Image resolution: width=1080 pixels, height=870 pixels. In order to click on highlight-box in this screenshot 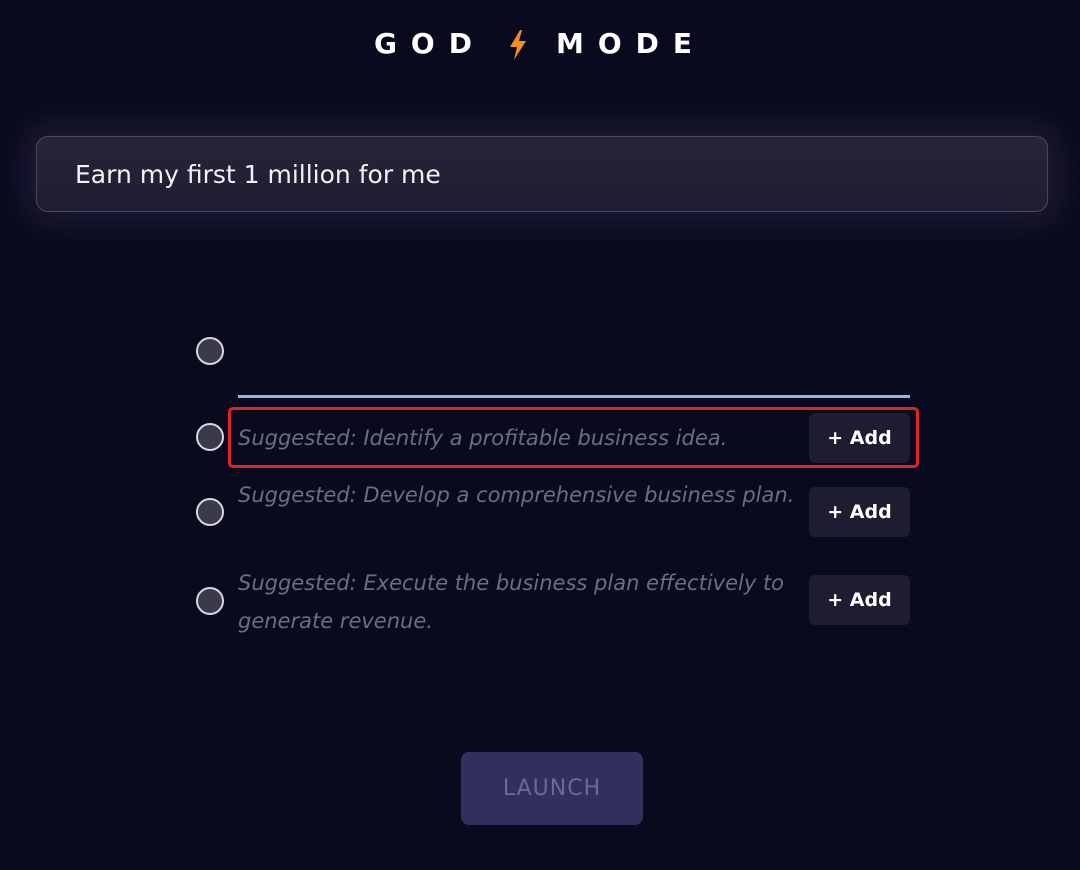, I will do `click(573, 437)`.